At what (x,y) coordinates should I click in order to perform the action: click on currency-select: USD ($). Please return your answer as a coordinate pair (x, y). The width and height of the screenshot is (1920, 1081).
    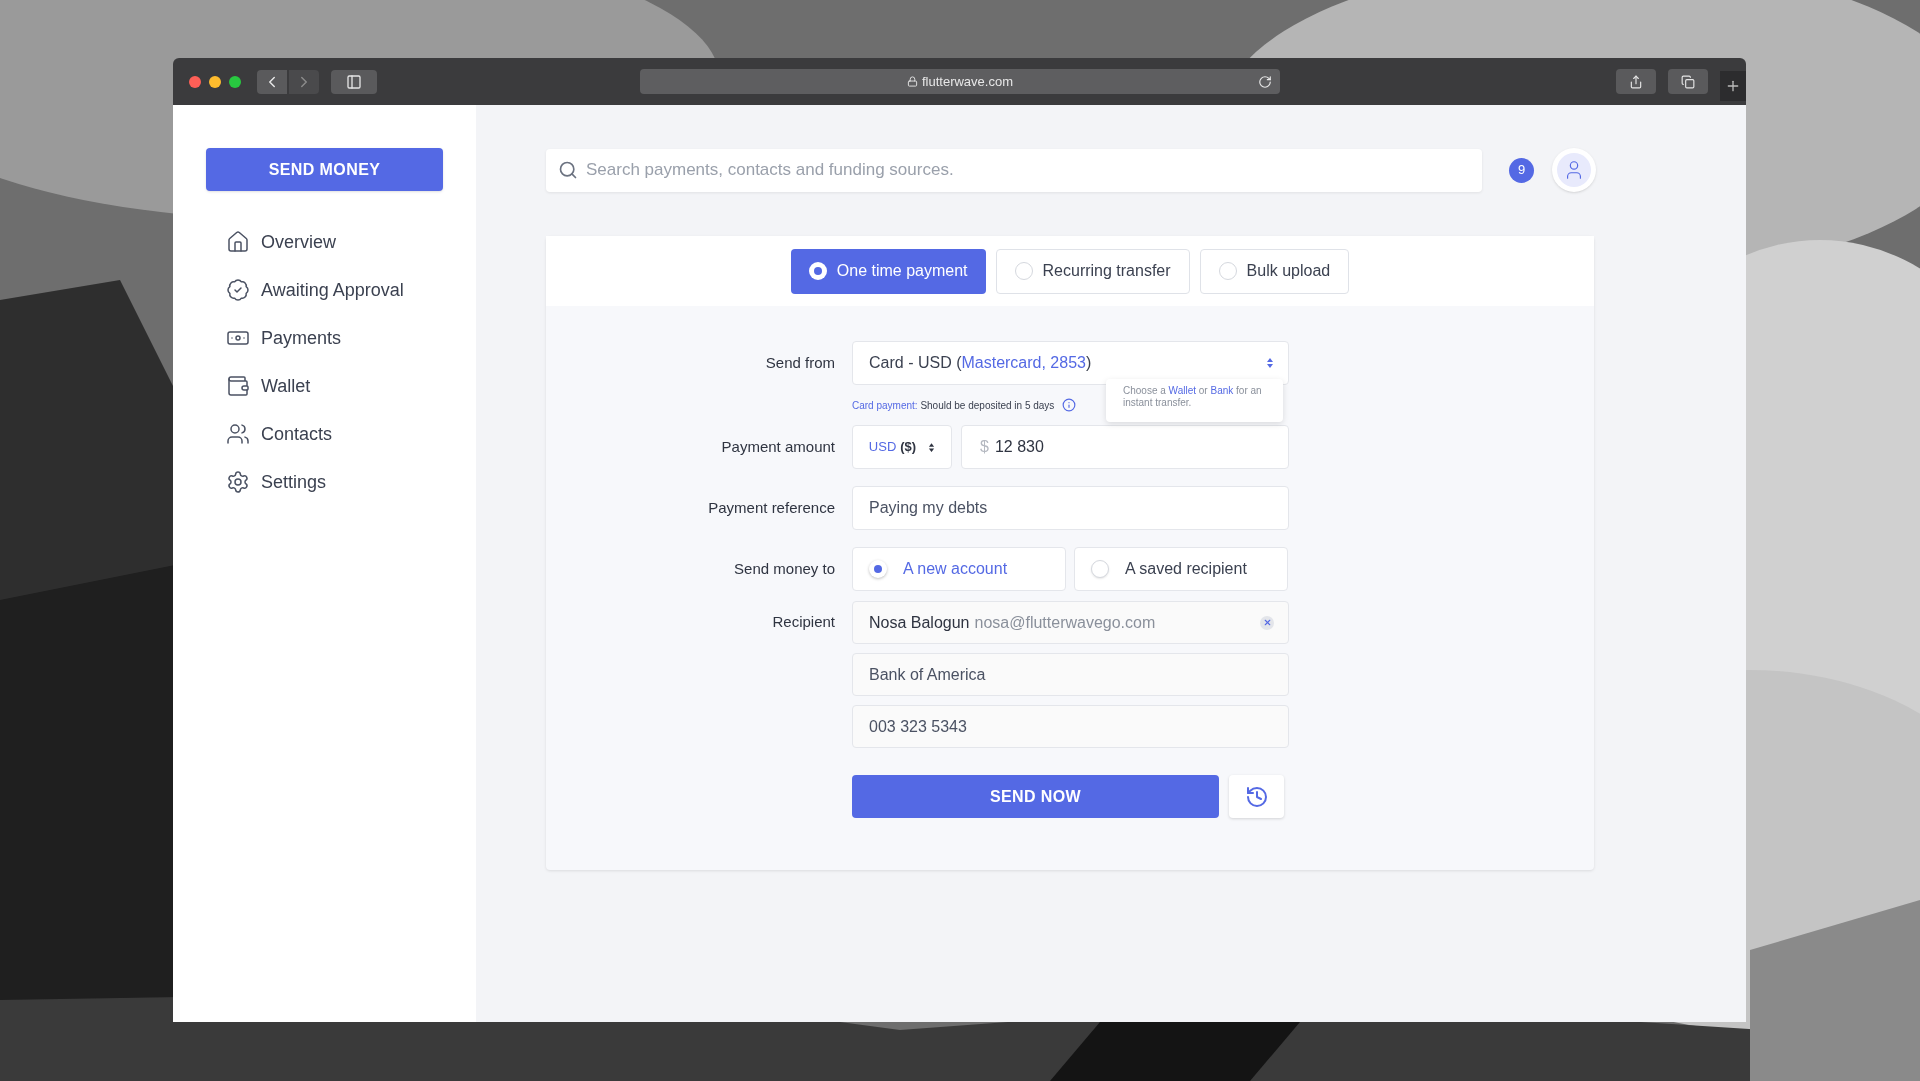
    Looking at the image, I should click on (902, 447).